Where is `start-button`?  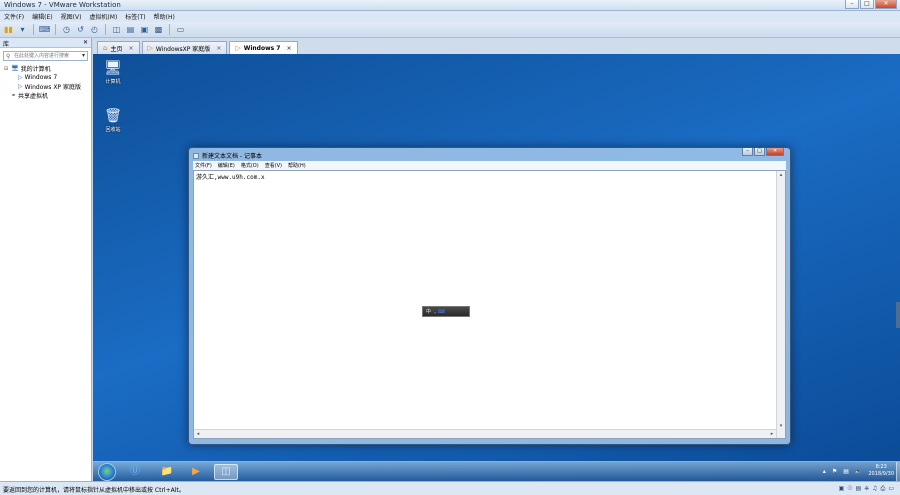 start-button is located at coordinates (107, 472).